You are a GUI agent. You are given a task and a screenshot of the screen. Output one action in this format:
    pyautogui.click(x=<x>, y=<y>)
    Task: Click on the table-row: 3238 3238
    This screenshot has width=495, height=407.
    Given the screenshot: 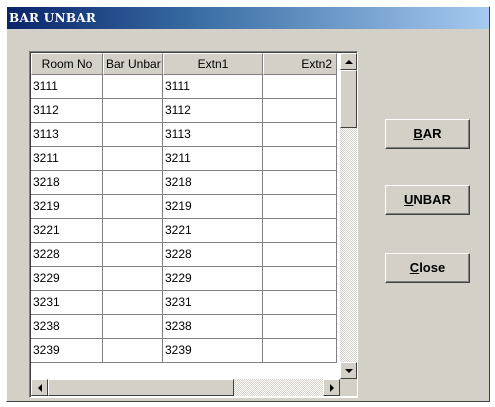 What is the action you would take?
    pyautogui.click(x=184, y=327)
    